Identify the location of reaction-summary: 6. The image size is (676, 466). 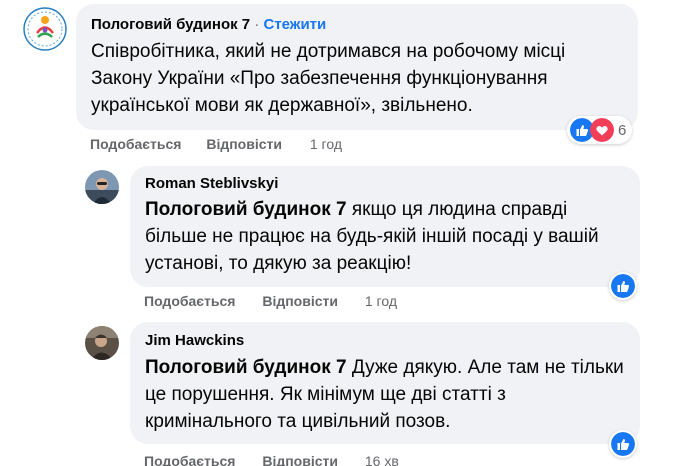
(600, 130).